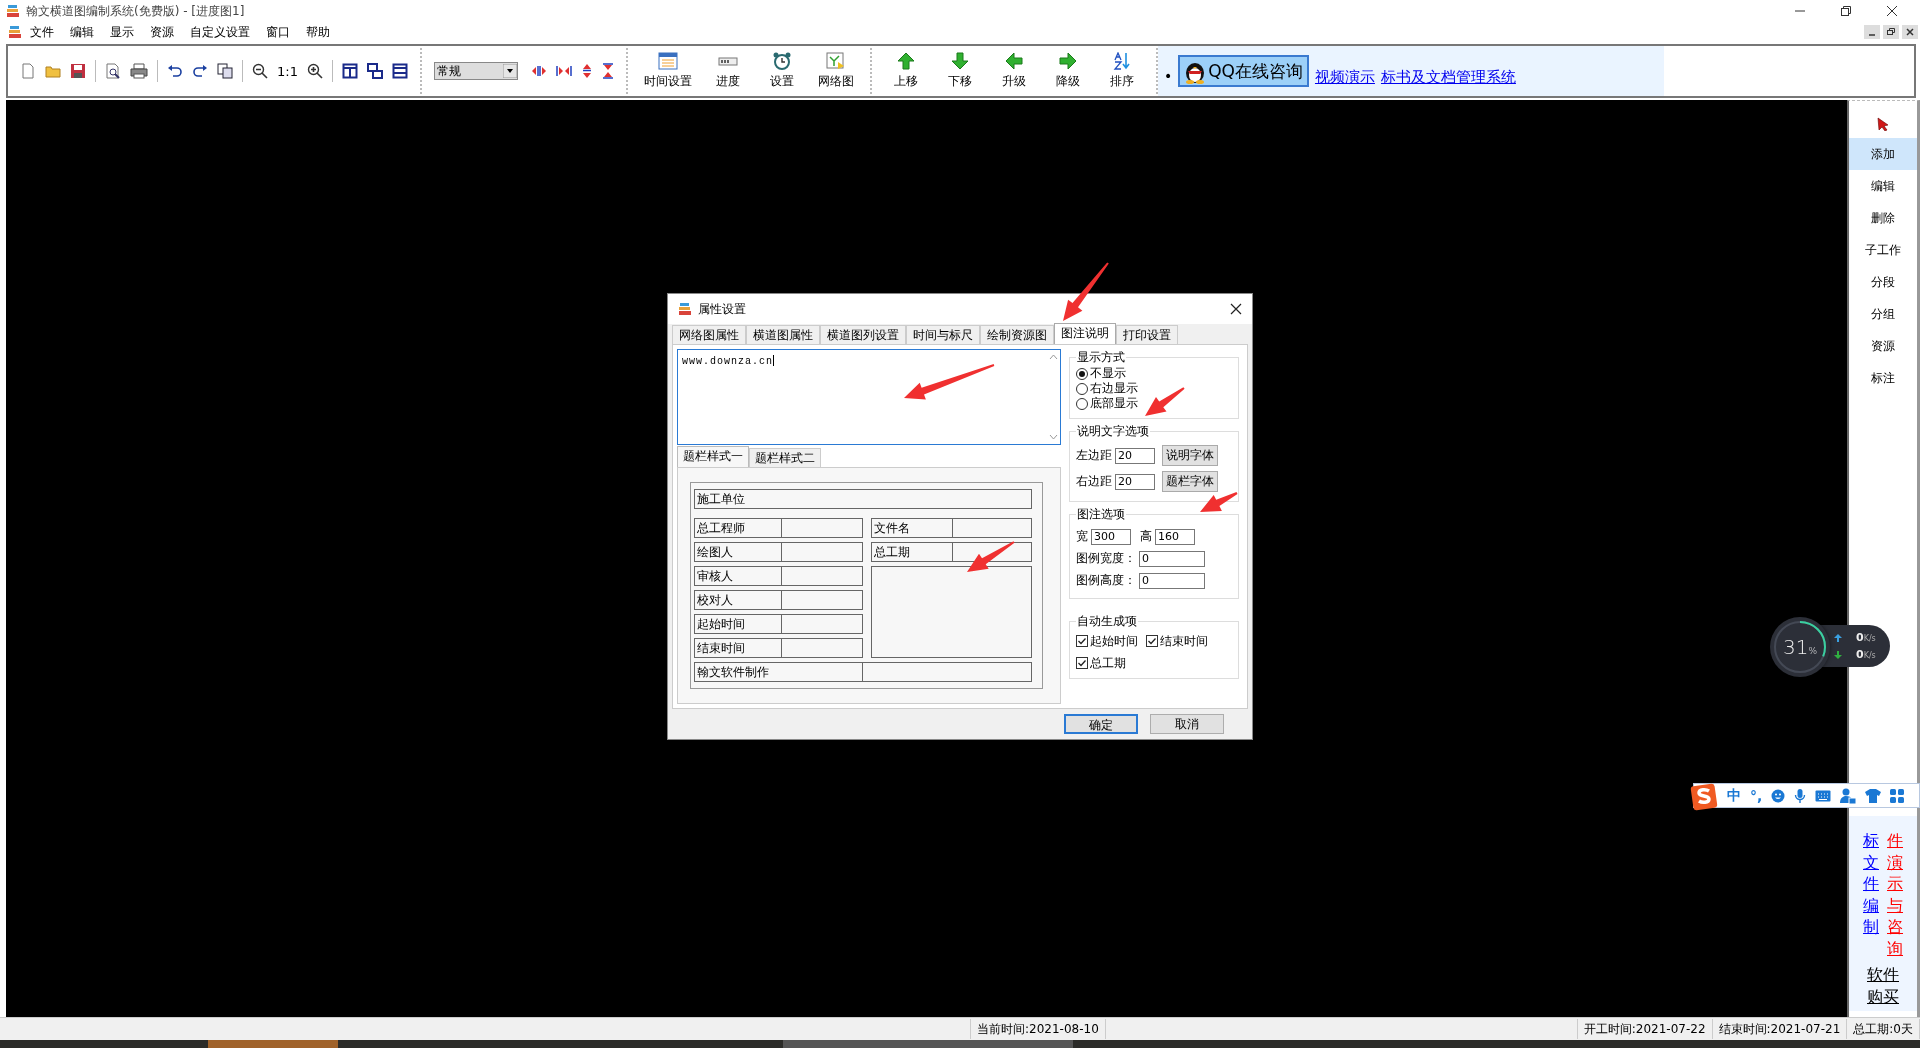 The width and height of the screenshot is (1920, 1048). Describe the element at coordinates (869, 397) in the screenshot. I see `text-area: www.downza.cn` at that location.